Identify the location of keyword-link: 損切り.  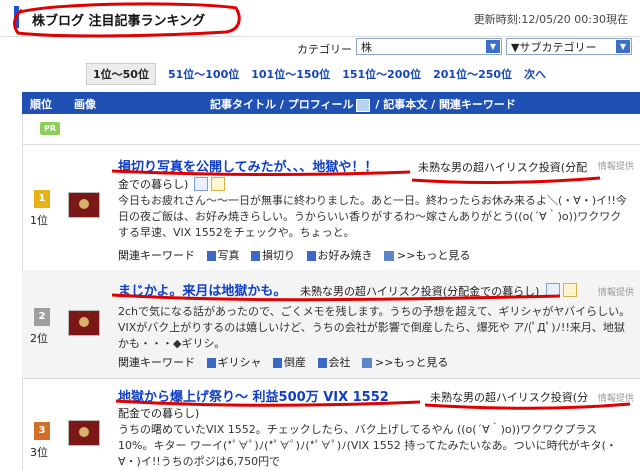
(273, 255).